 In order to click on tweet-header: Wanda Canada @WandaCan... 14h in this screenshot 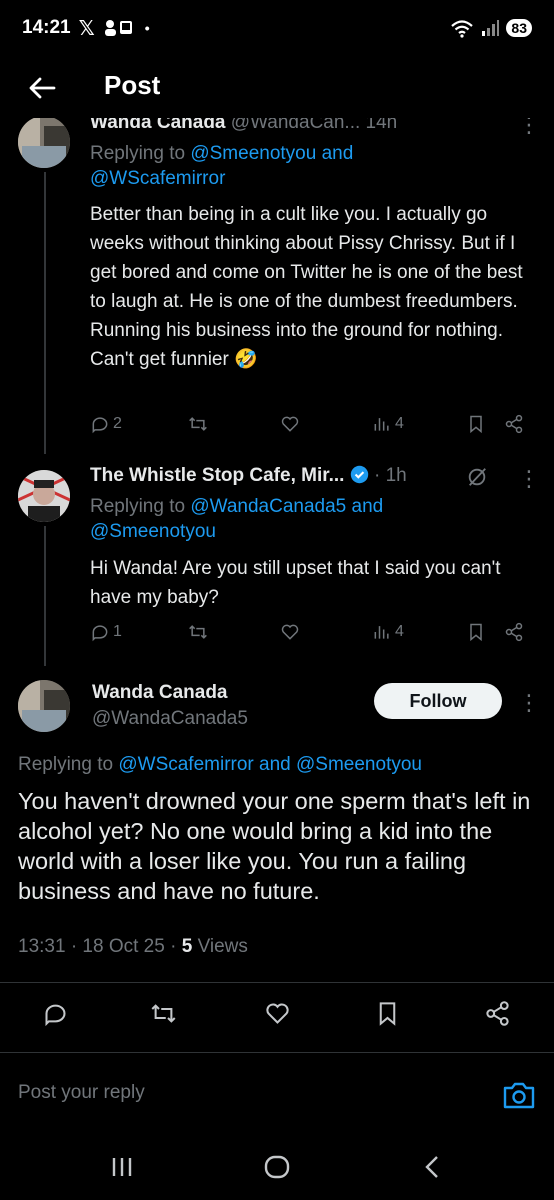, I will do `click(243, 126)`.